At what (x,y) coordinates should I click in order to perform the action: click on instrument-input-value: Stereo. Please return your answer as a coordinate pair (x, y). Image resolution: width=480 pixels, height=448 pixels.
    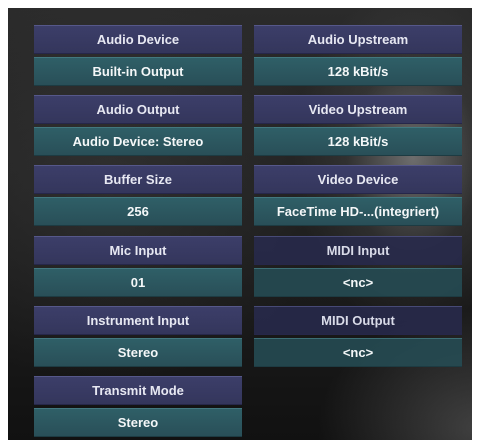
    Looking at the image, I should click on (138, 352).